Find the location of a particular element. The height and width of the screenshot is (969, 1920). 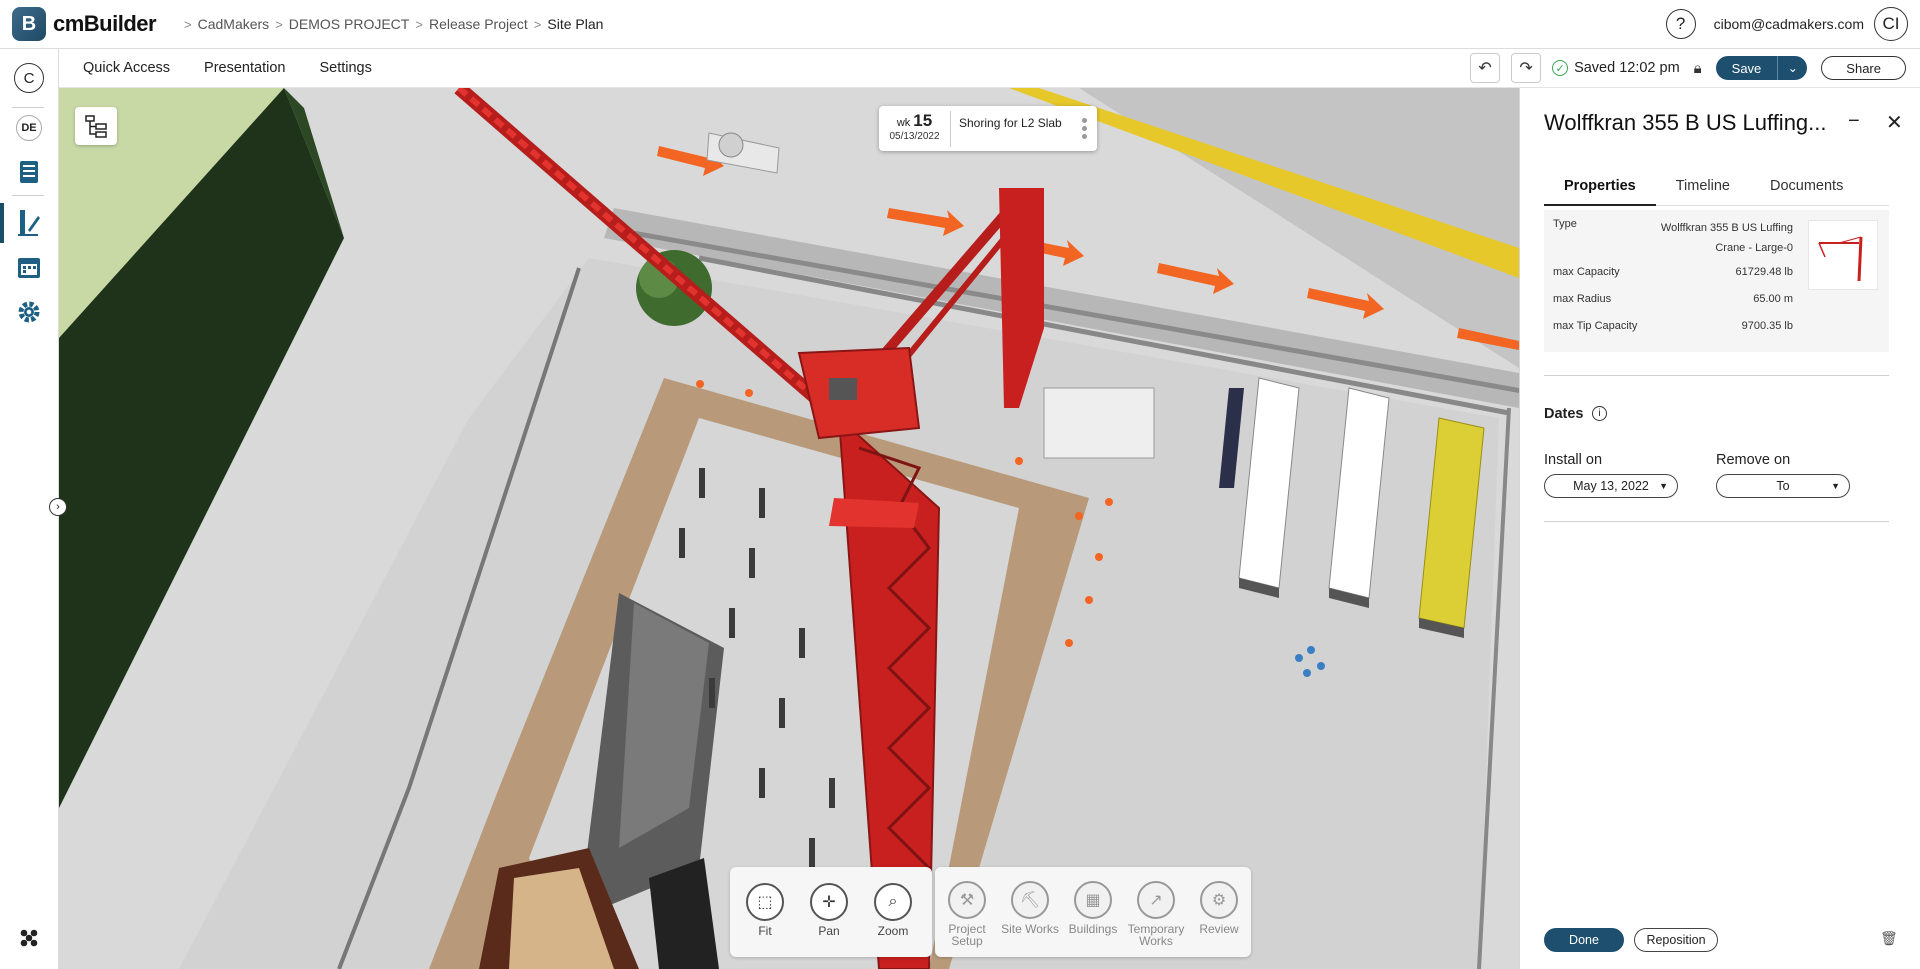

tab-settings: Settings is located at coordinates (345, 68).